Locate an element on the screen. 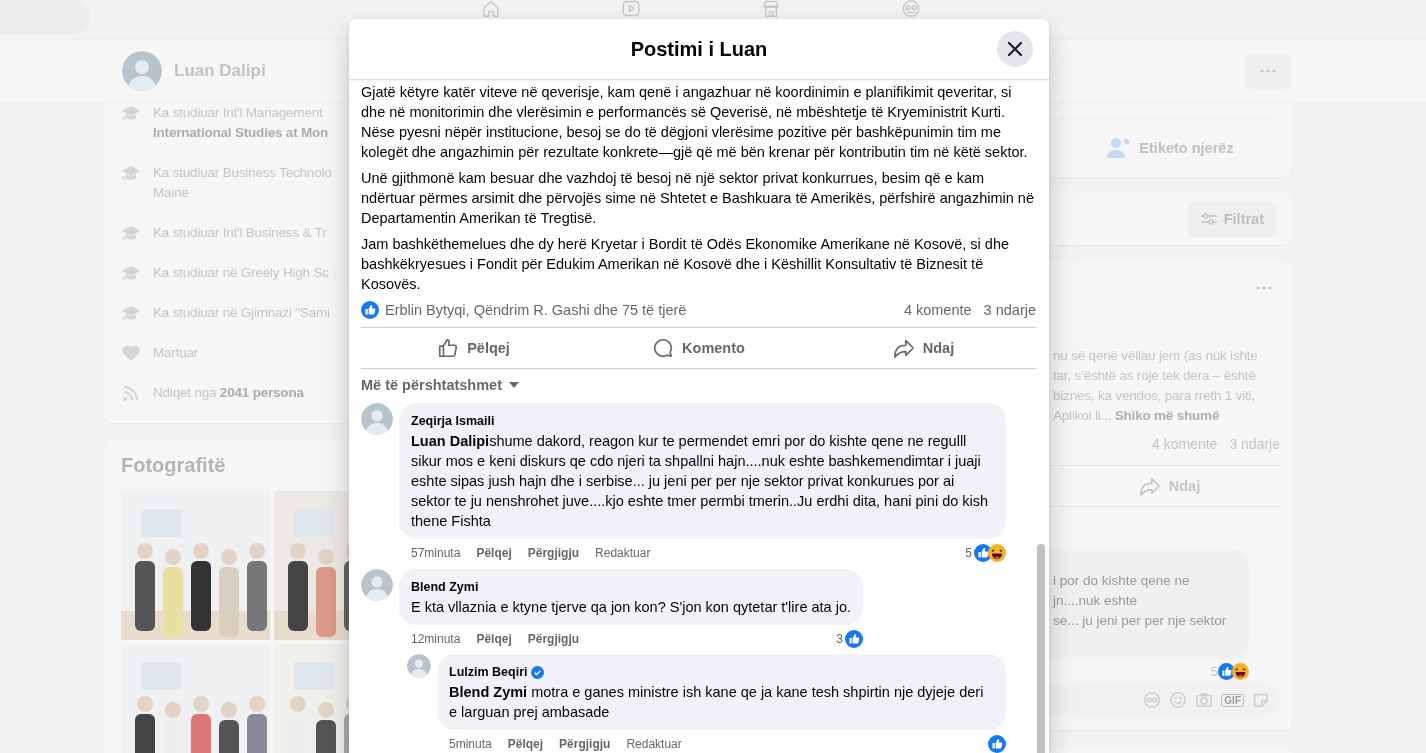 The width and height of the screenshot is (1426, 753). comment-text: Luan Dalipishume dakord, reagon kur te permendet emri por do kishte qene ne regulll sikur mos e keni diskurs qe cdo njeri ta shpallni hajn....nuk eshte bashkemendimtar i juaji eshte sipas jush hajn dhe i serbise... ju jeni per per nje sektor privat konkurues por ai sektor te ju nenshrohet juve....kjo eshte tmer permbi tmerin..Ju erdhi dita, hani pini do kish thene Fishta is located at coordinates (700, 481).